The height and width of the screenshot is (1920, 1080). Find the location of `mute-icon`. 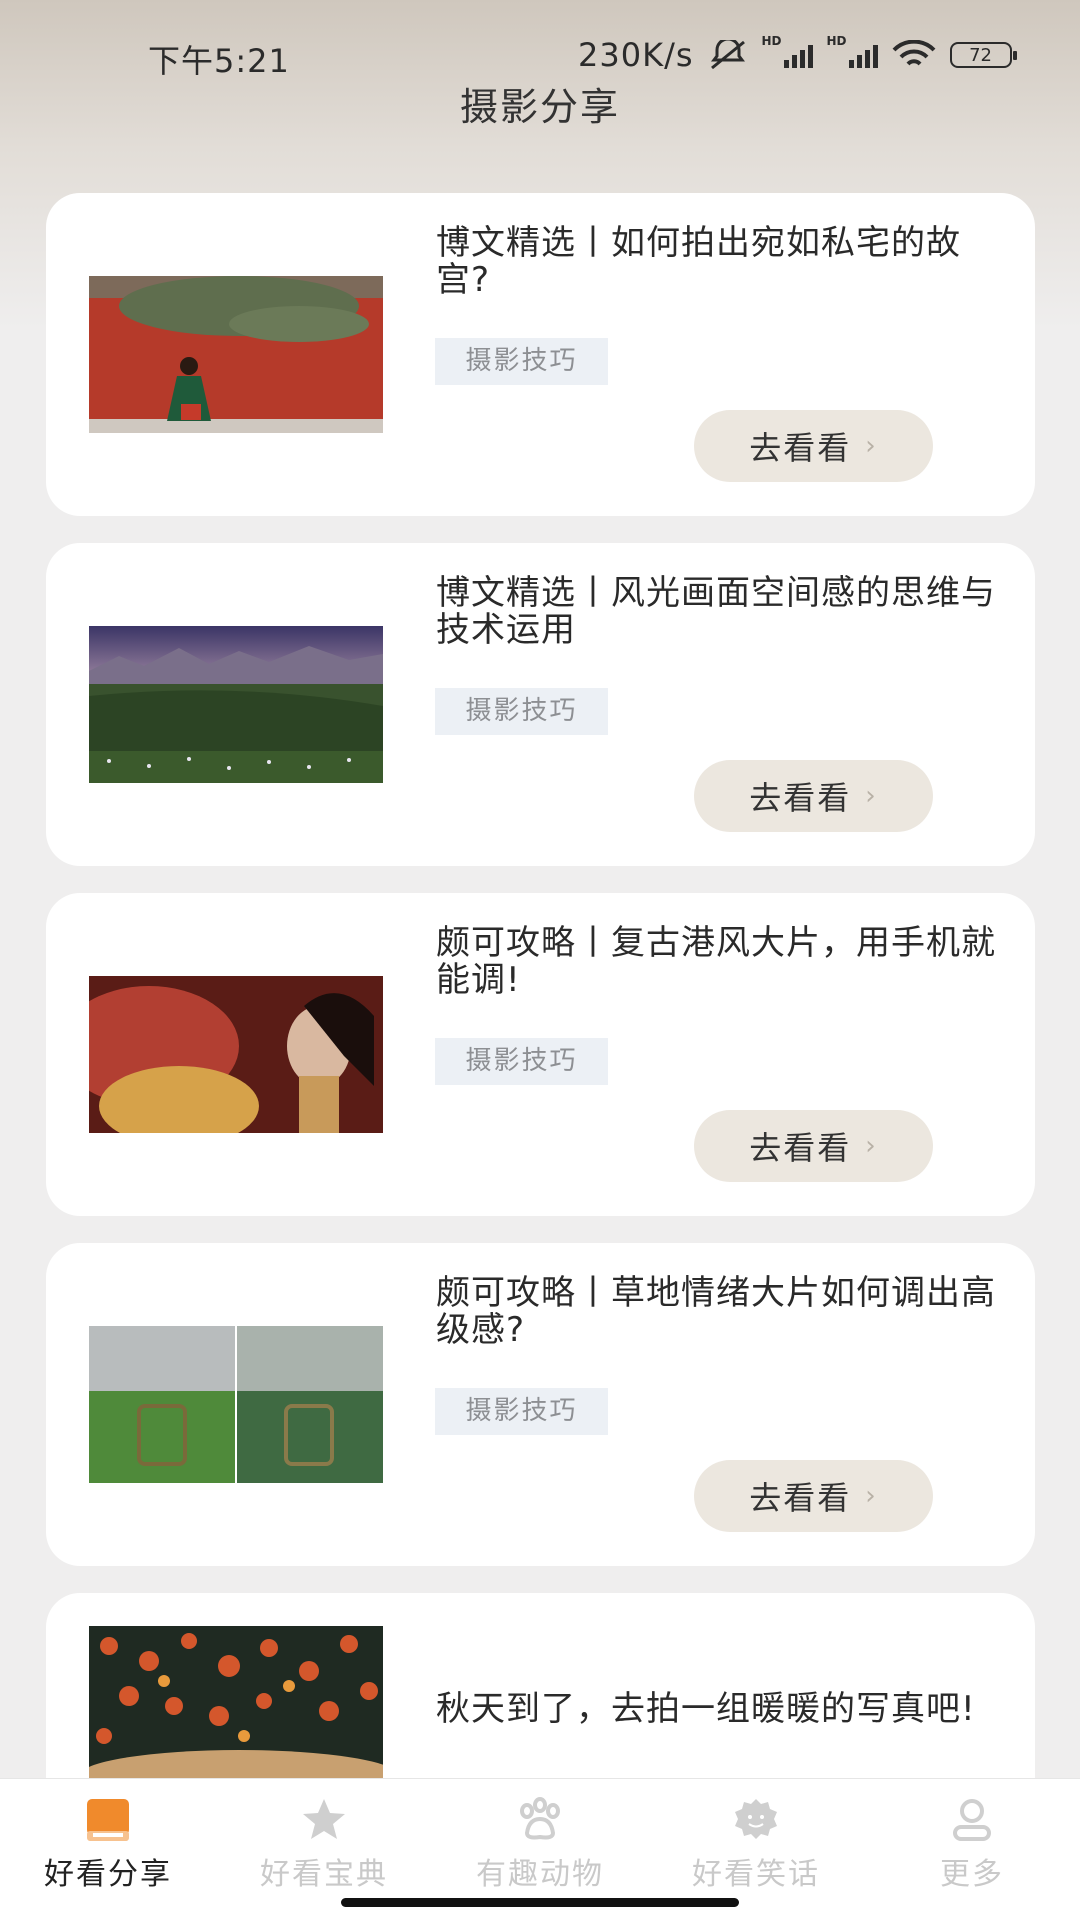

mute-icon is located at coordinates (727, 55).